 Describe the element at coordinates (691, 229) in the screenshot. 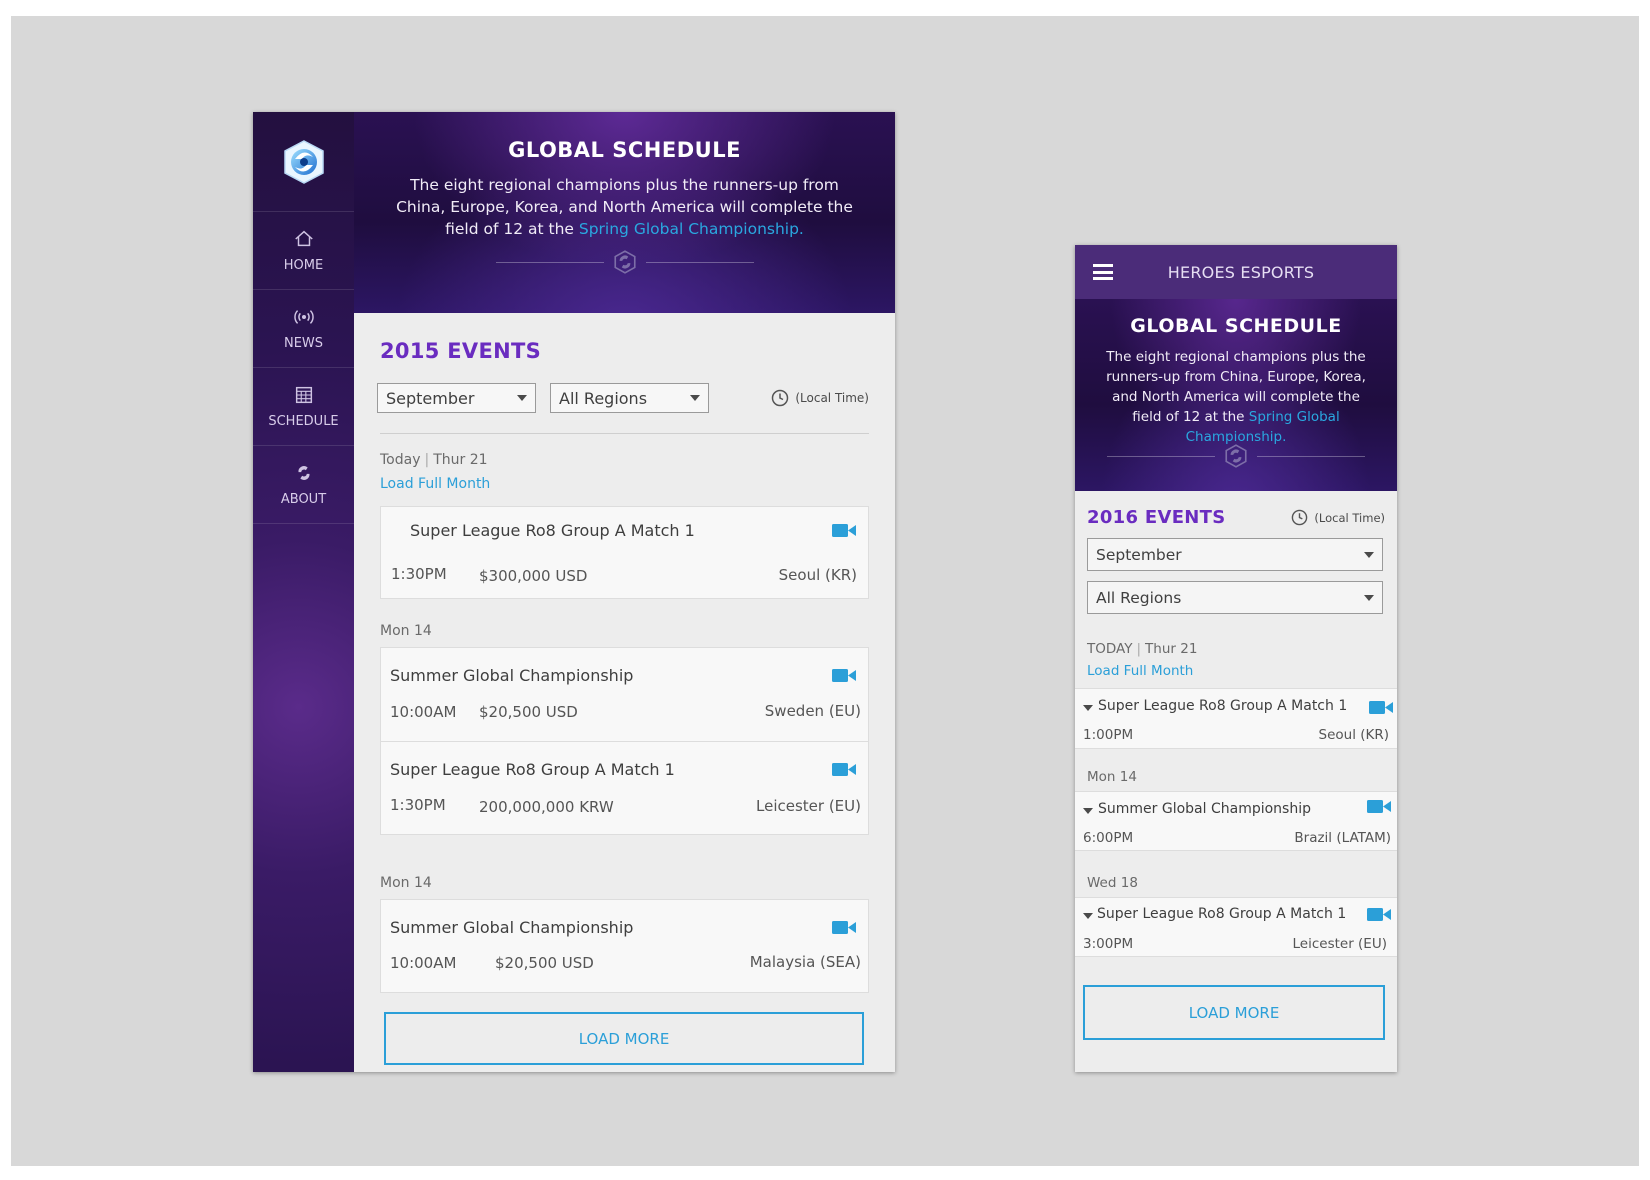

I see `spring-championship-link: Spring Global Championship.` at that location.